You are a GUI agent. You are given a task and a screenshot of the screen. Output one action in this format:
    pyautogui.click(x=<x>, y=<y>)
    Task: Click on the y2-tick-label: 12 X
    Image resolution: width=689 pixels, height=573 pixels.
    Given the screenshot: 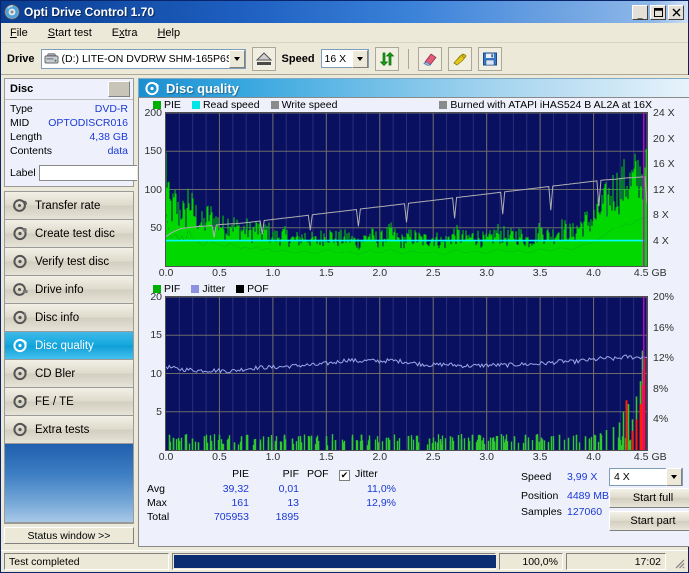 What is the action you would take?
    pyautogui.click(x=664, y=189)
    